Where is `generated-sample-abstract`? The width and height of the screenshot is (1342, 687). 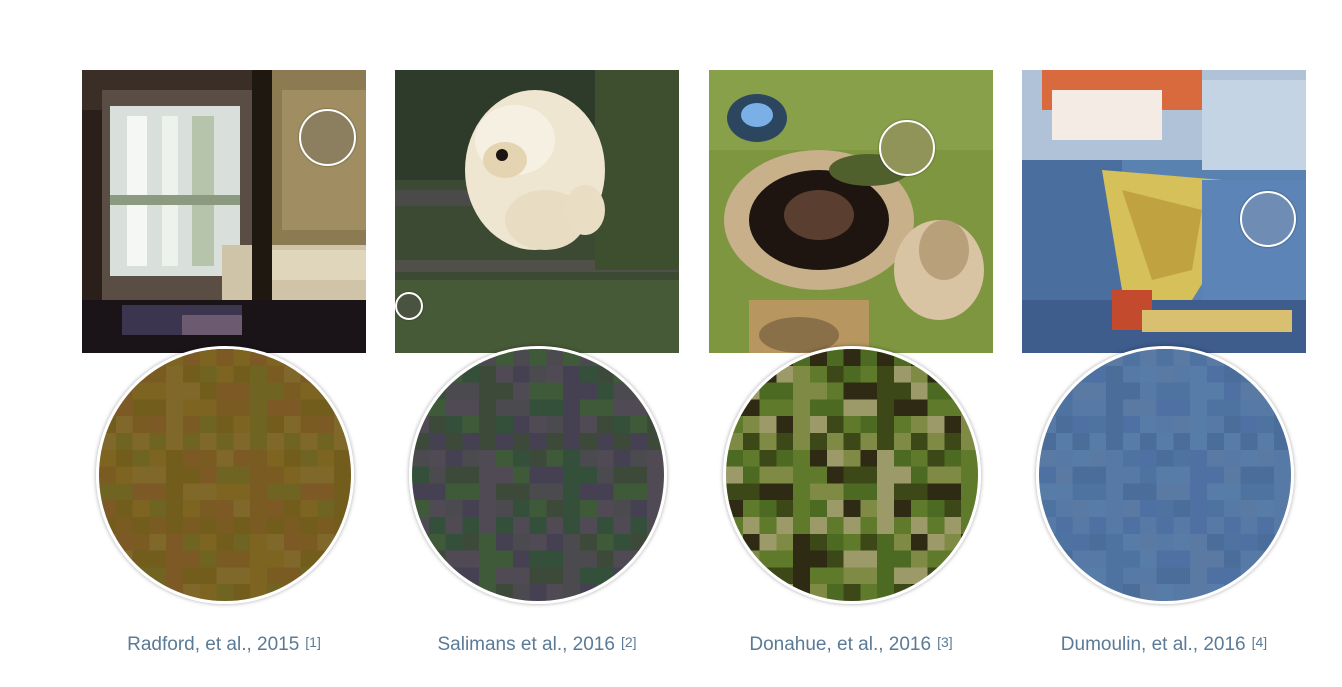 generated-sample-abstract is located at coordinates (1164, 211).